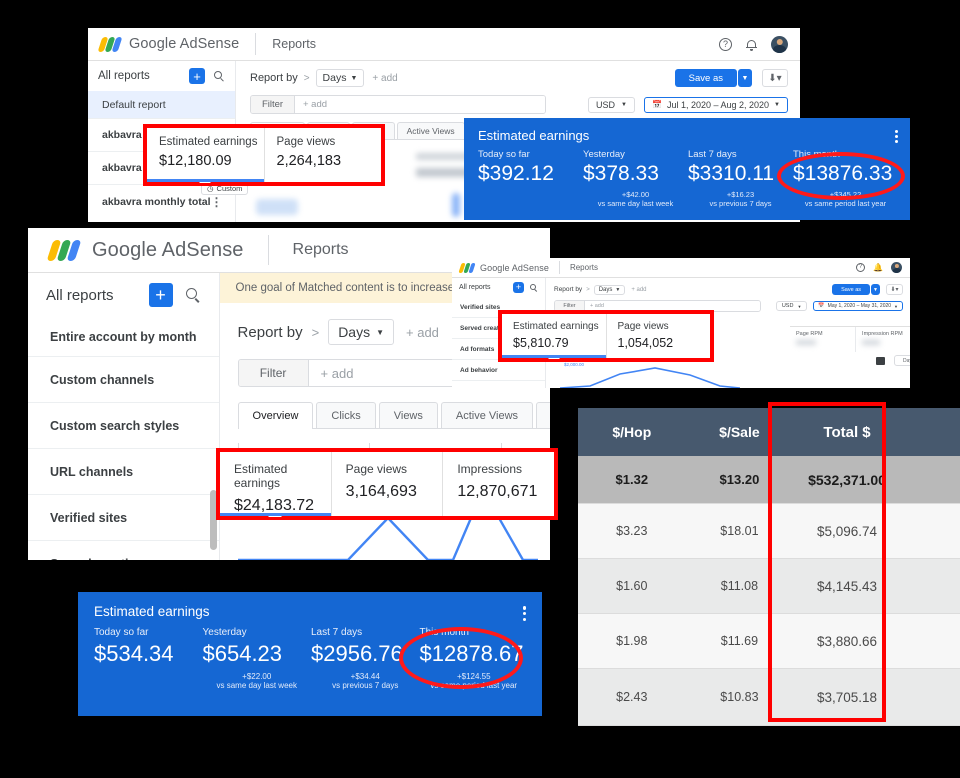 The width and height of the screenshot is (960, 778). I want to click on date-range-selector: 📅 May 1, 2020 – May 31, 2020 ▼, so click(858, 306).